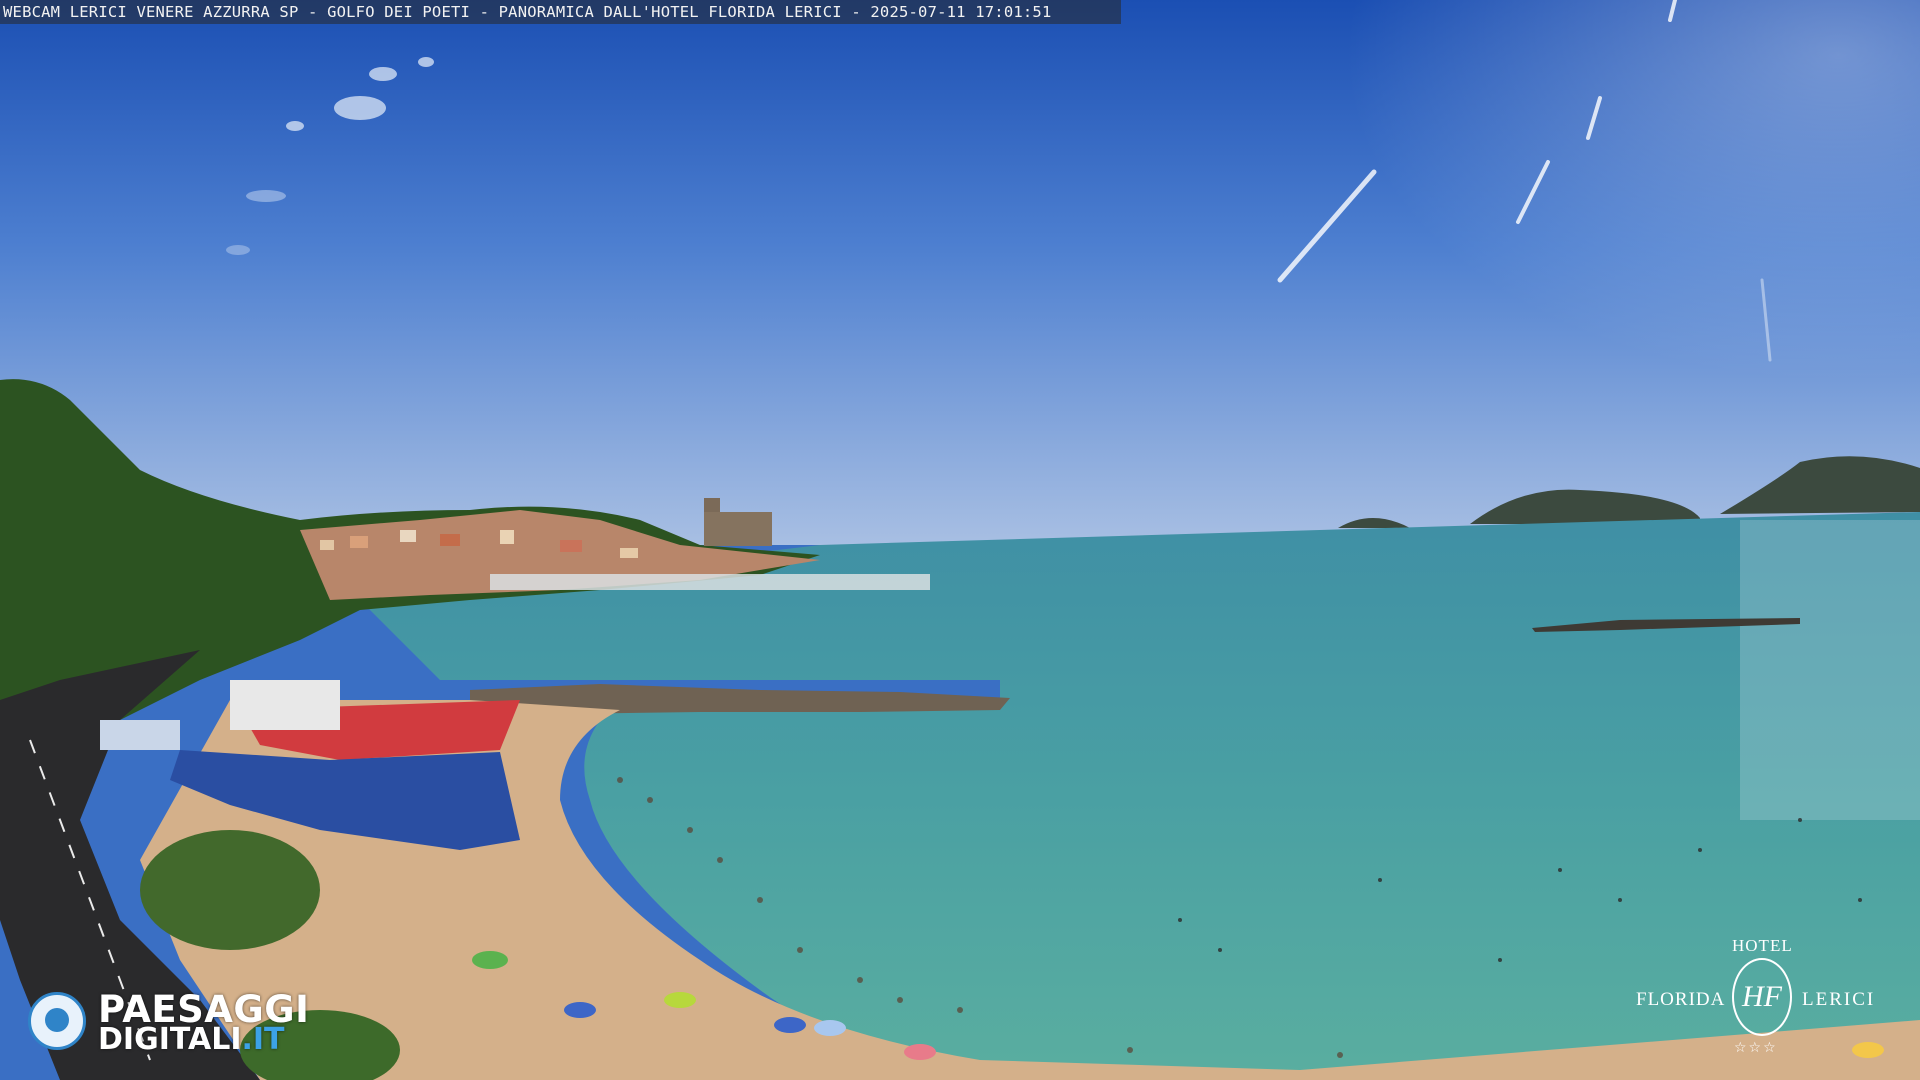 This screenshot has width=1920, height=1080. What do you see at coordinates (1756, 1048) in the screenshot?
I see `hotel-stars: ☆☆☆` at bounding box center [1756, 1048].